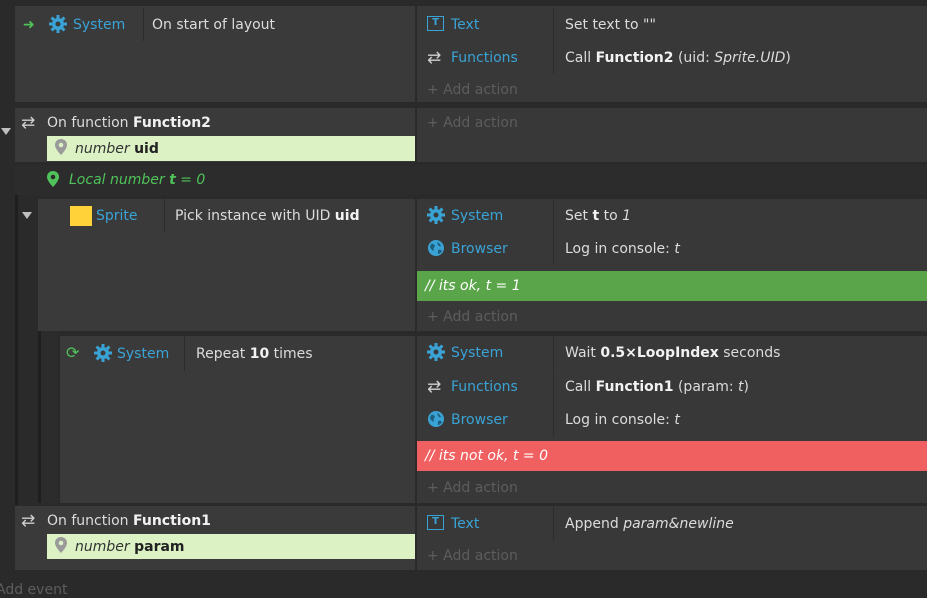 The image size is (927, 598). Describe the element at coordinates (146, 148) in the screenshot. I see `param-name: uid` at that location.